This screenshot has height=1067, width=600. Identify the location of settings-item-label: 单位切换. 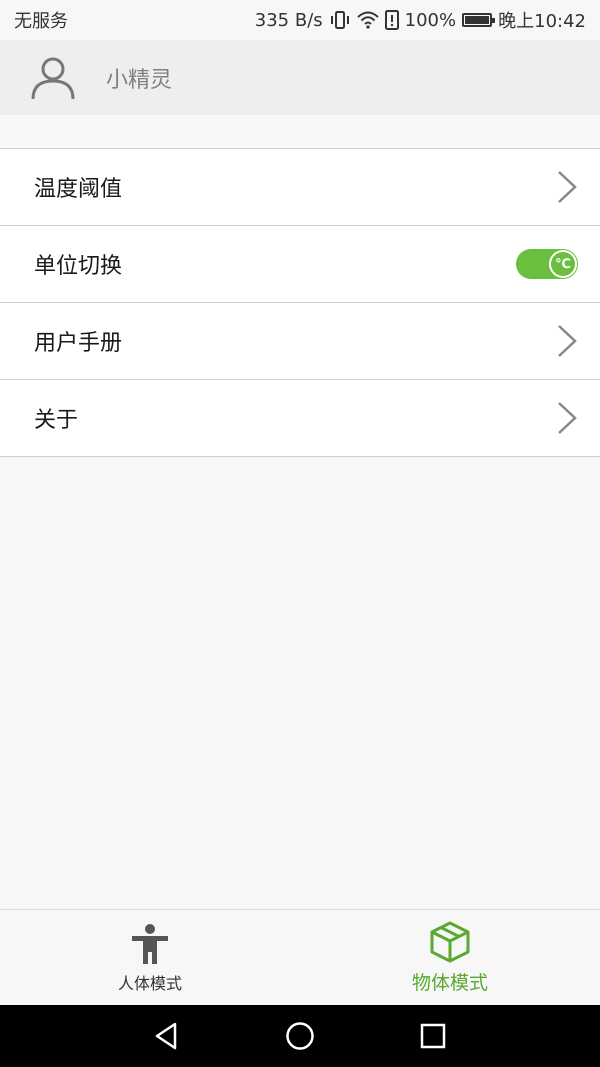
(78, 266).